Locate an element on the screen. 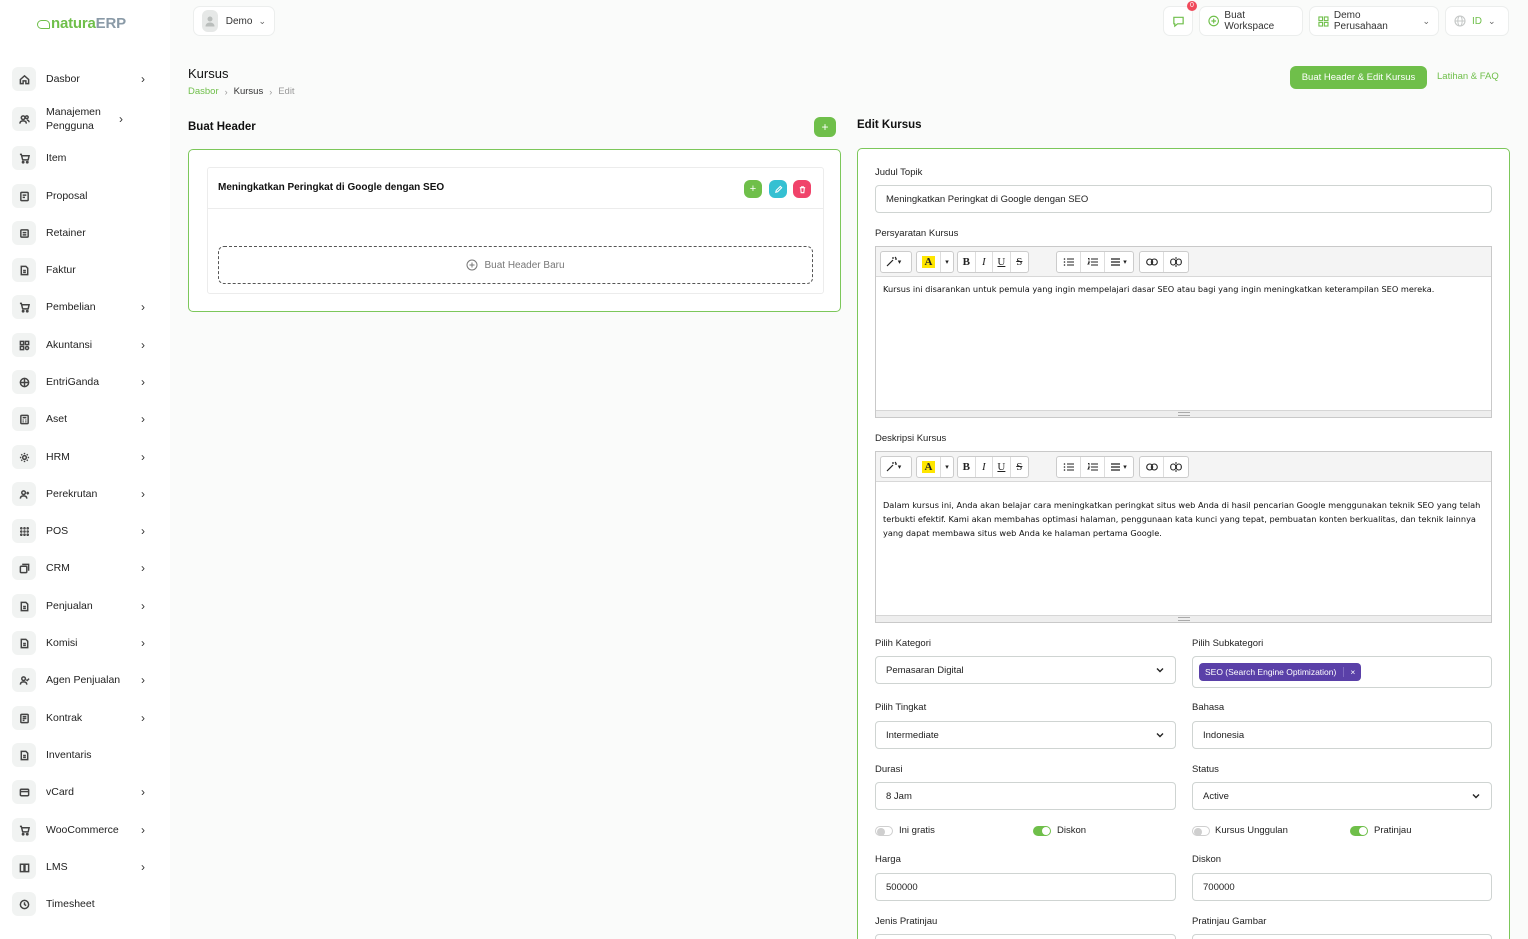 Image resolution: width=1528 pixels, height=939 pixels. delete-header-button is located at coordinates (802, 189).